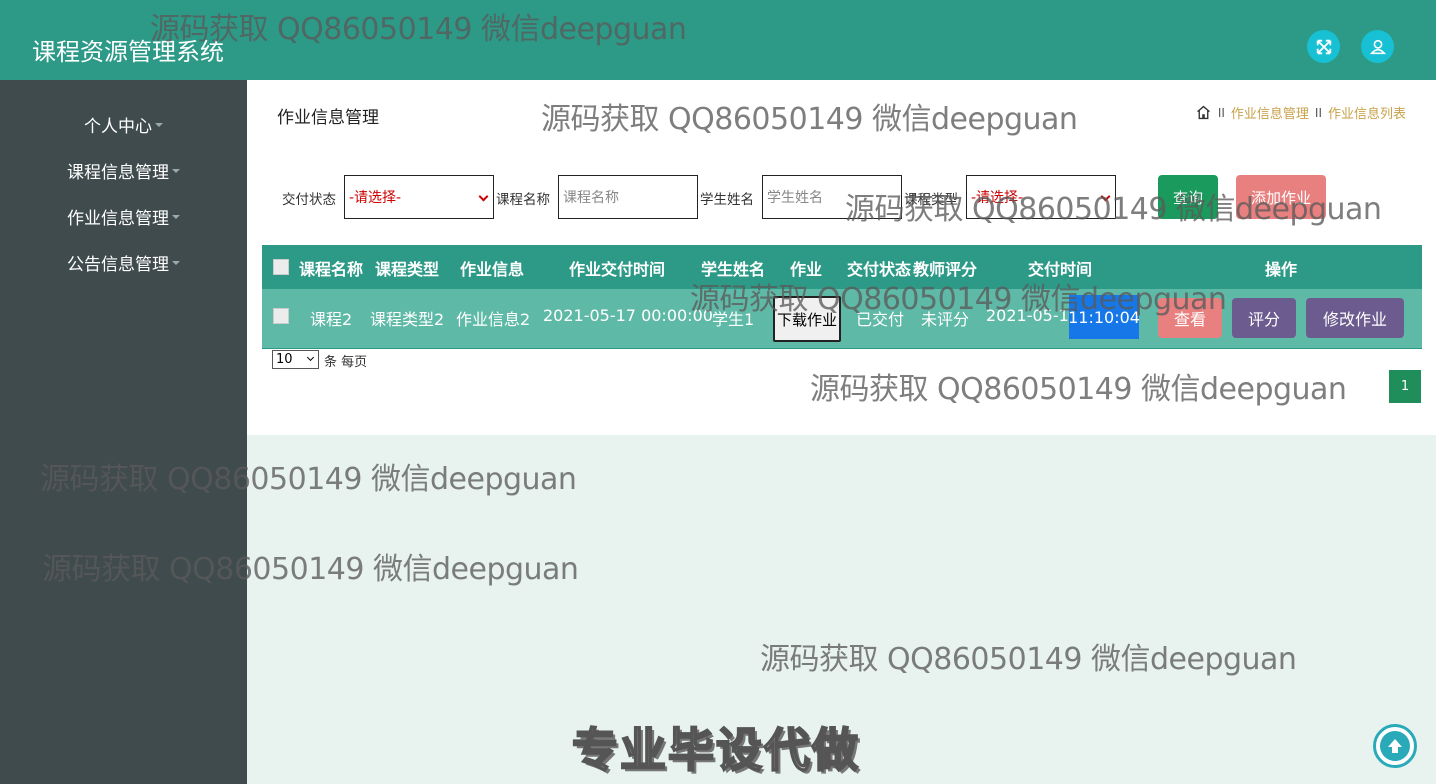  I want to click on column-header: 作业交付时间, so click(617, 269).